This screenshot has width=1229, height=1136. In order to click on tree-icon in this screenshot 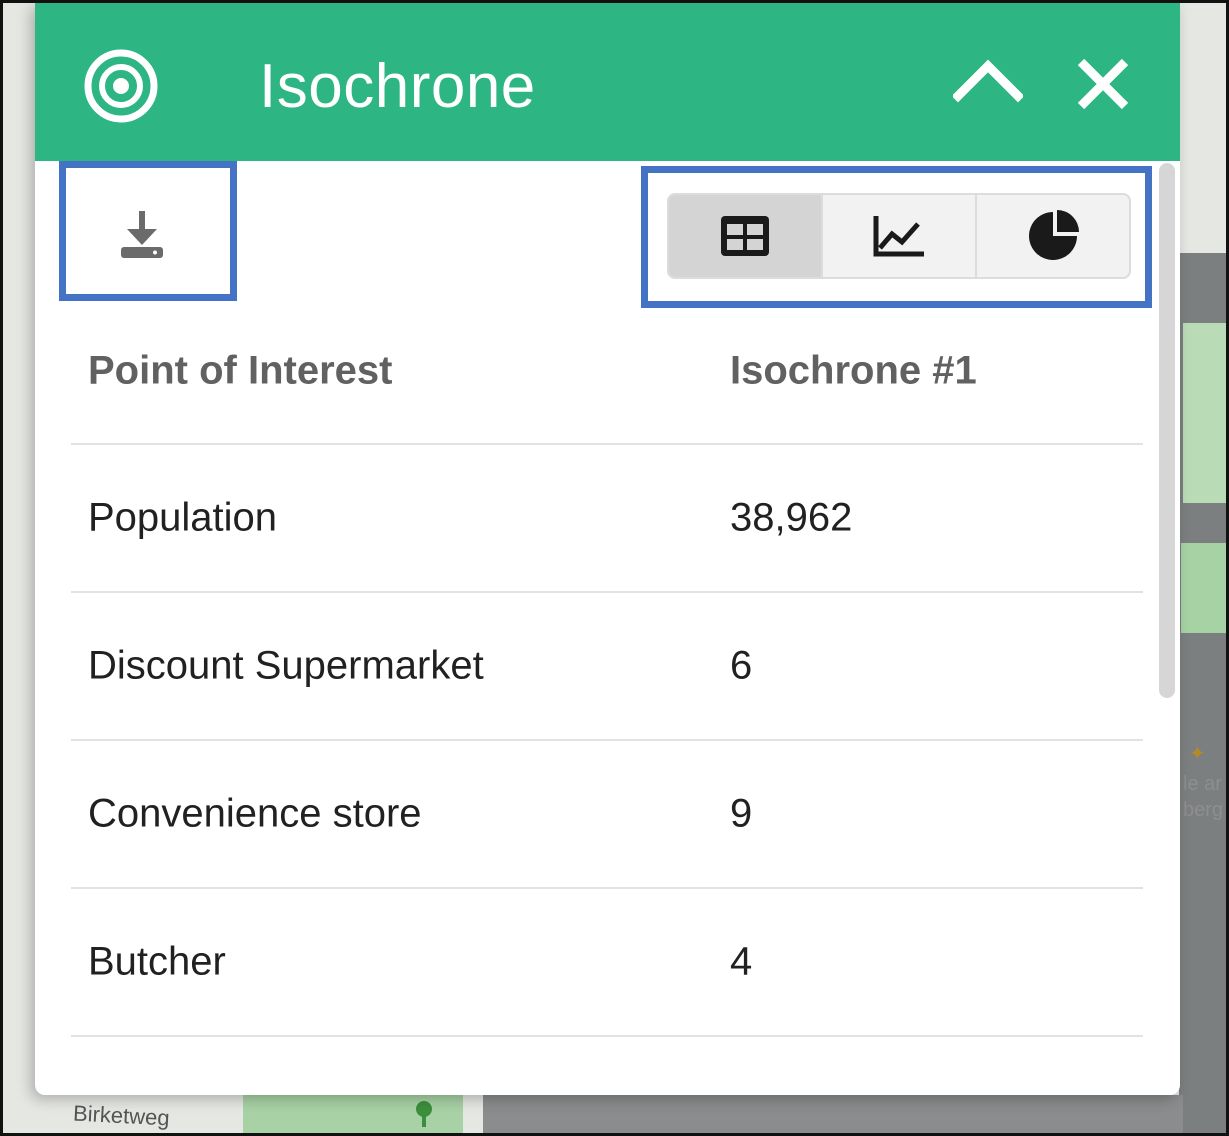, I will do `click(424, 1114)`.